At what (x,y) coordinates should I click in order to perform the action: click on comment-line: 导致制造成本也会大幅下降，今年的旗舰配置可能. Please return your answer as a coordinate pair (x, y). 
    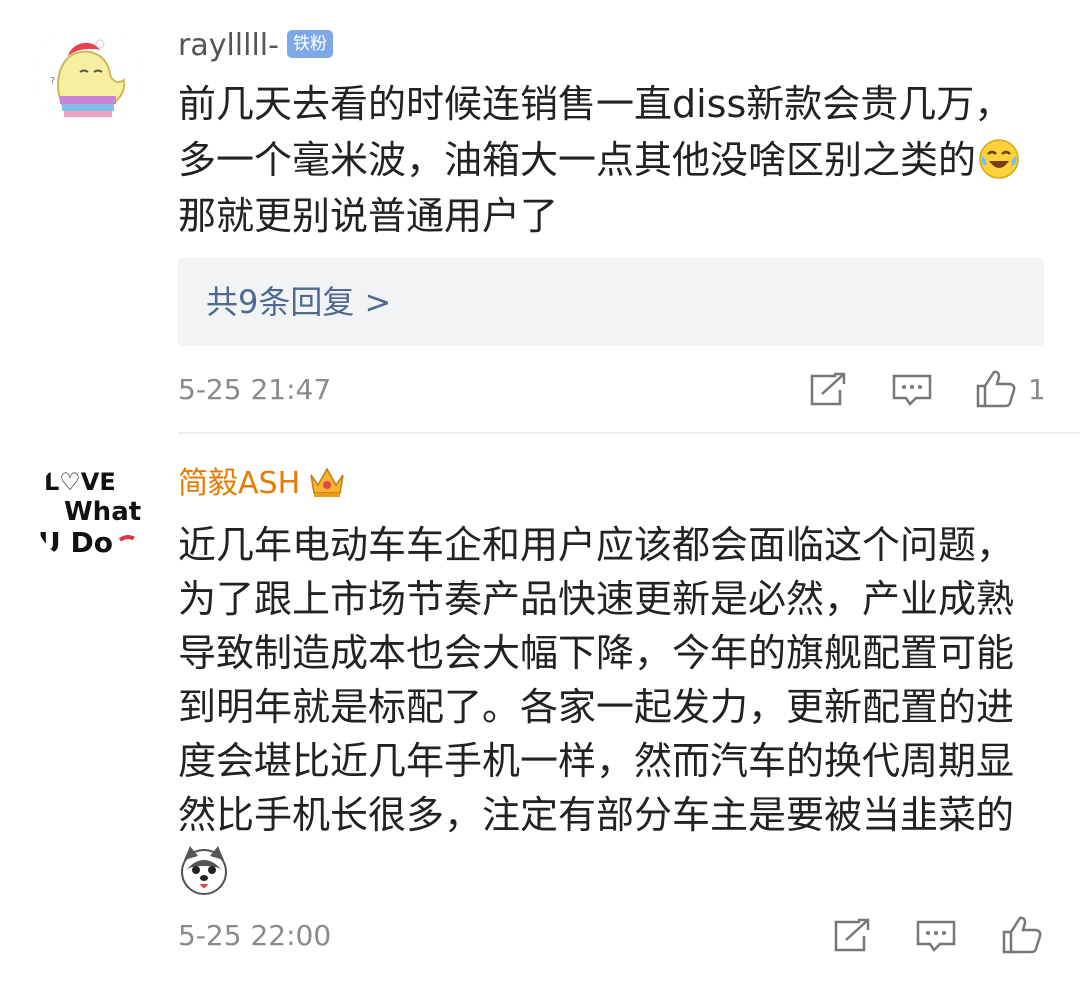
    Looking at the image, I should click on (596, 653).